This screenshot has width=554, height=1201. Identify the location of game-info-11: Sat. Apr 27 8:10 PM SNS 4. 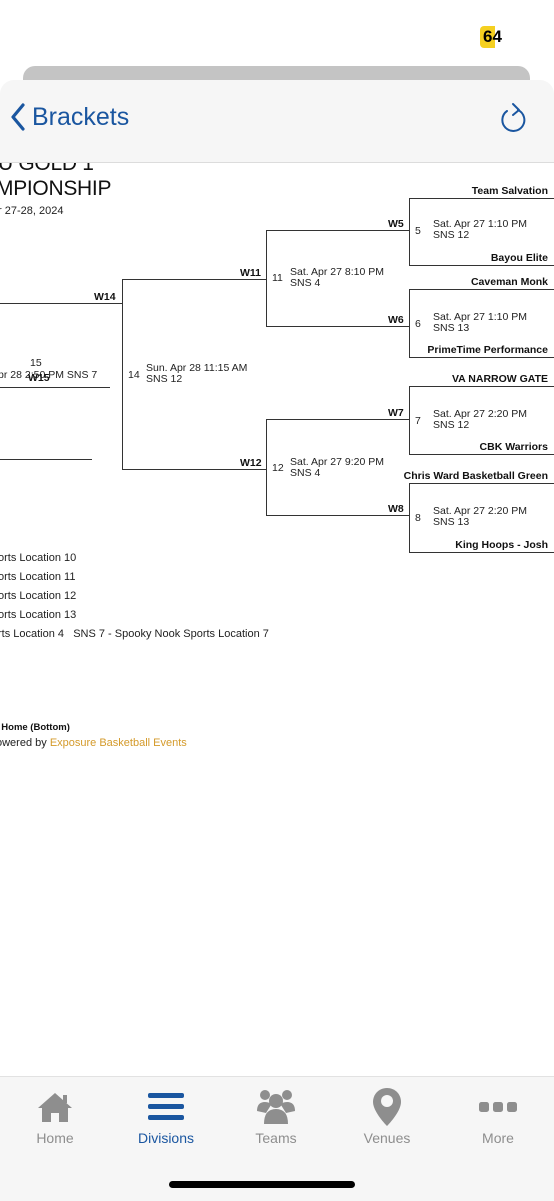
(337, 278).